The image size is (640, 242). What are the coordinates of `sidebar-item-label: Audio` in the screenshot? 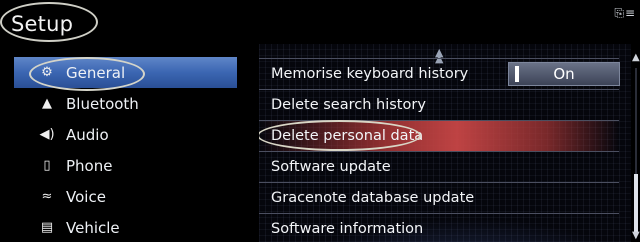 It's located at (87, 134).